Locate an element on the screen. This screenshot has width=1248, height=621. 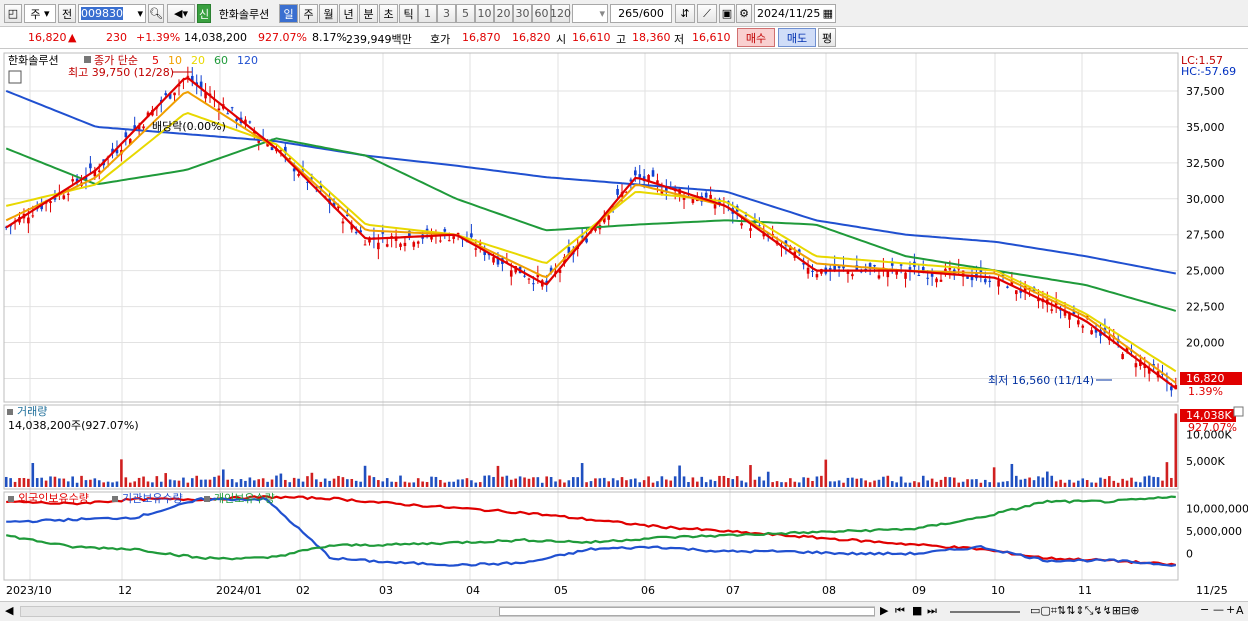
interval-button-20: 20 is located at coordinates (503, 13).